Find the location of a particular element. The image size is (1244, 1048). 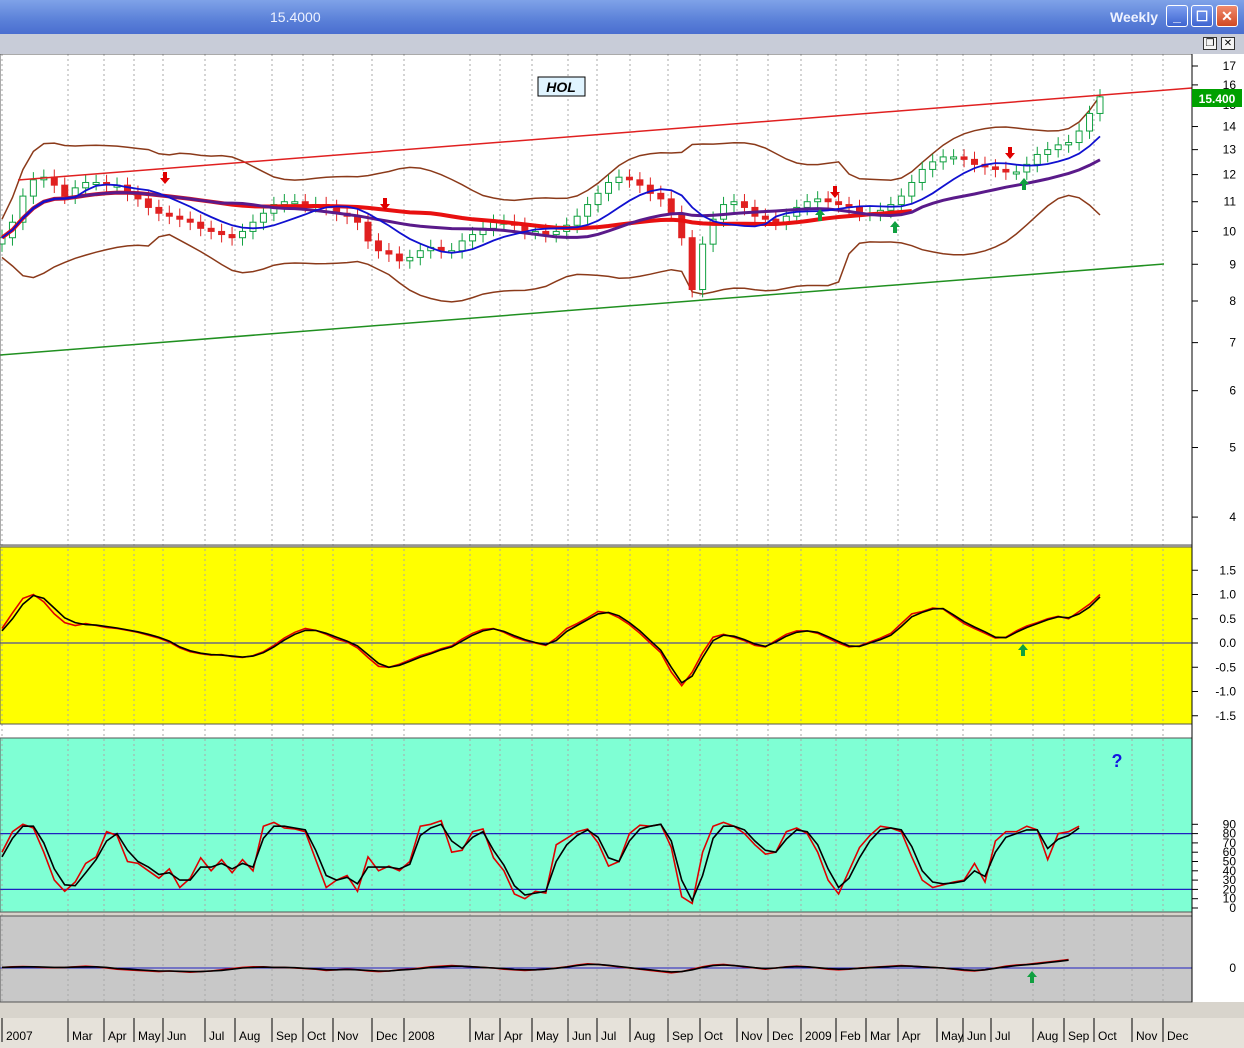

x-tick-label: Aug is located at coordinates (1047, 1036).